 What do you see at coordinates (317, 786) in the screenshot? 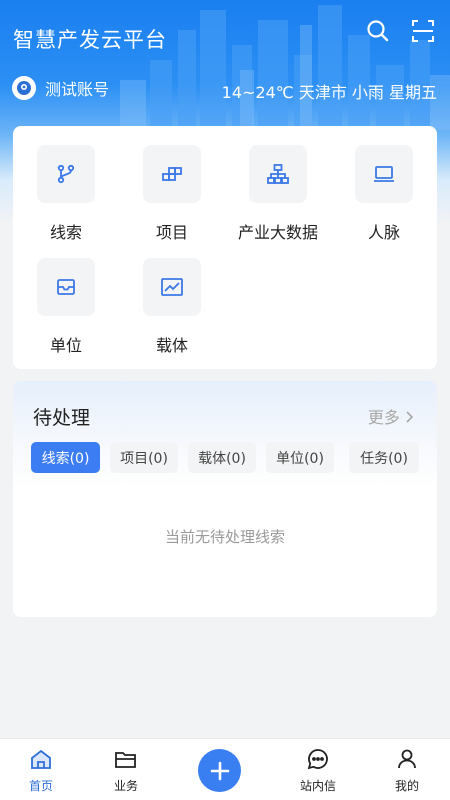
I see `tab-label: 站内信` at bounding box center [317, 786].